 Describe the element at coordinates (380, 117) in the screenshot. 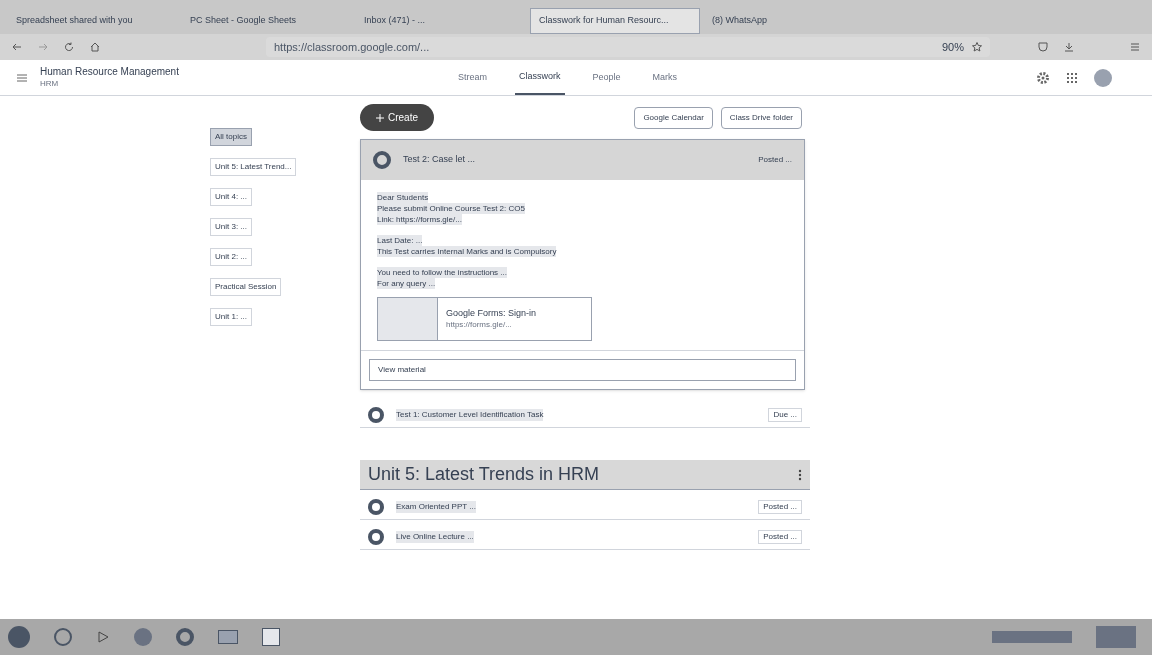

I see `plus-icon` at that location.